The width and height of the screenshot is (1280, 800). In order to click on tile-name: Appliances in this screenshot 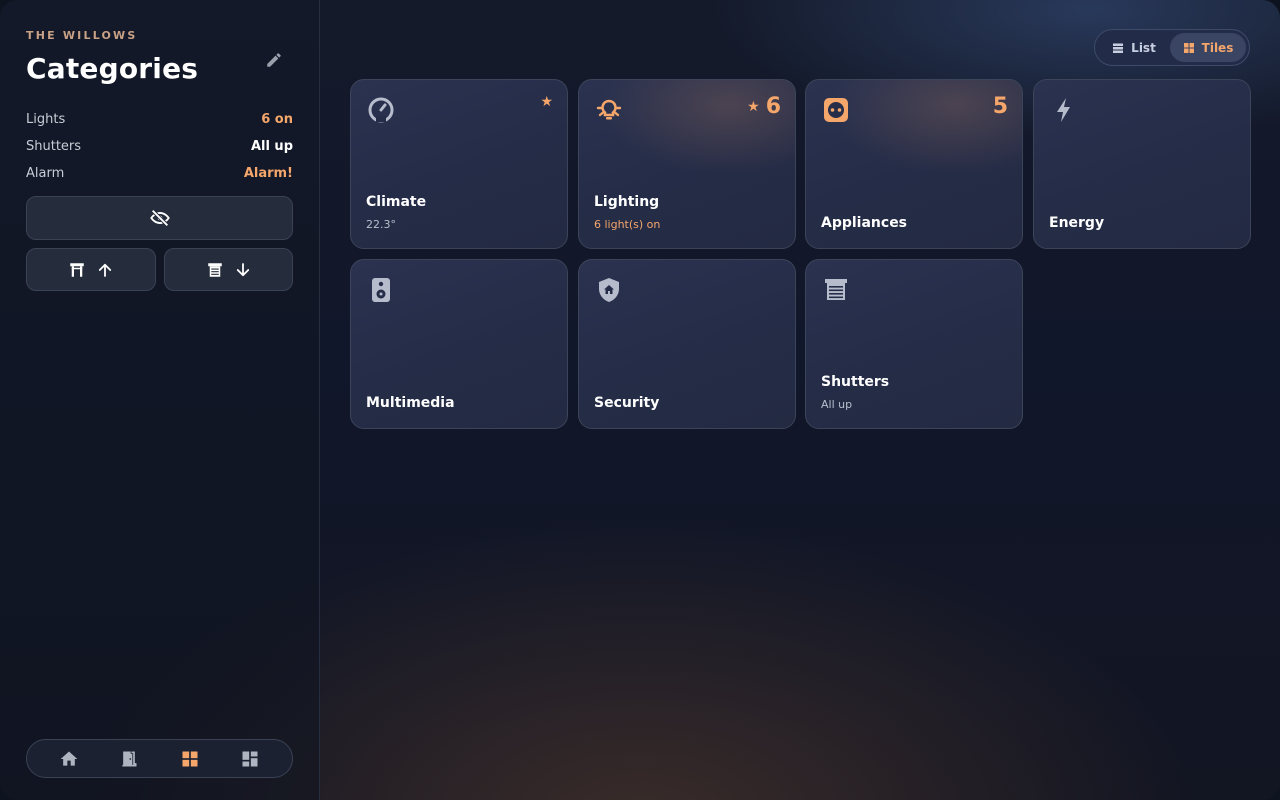, I will do `click(864, 223)`.